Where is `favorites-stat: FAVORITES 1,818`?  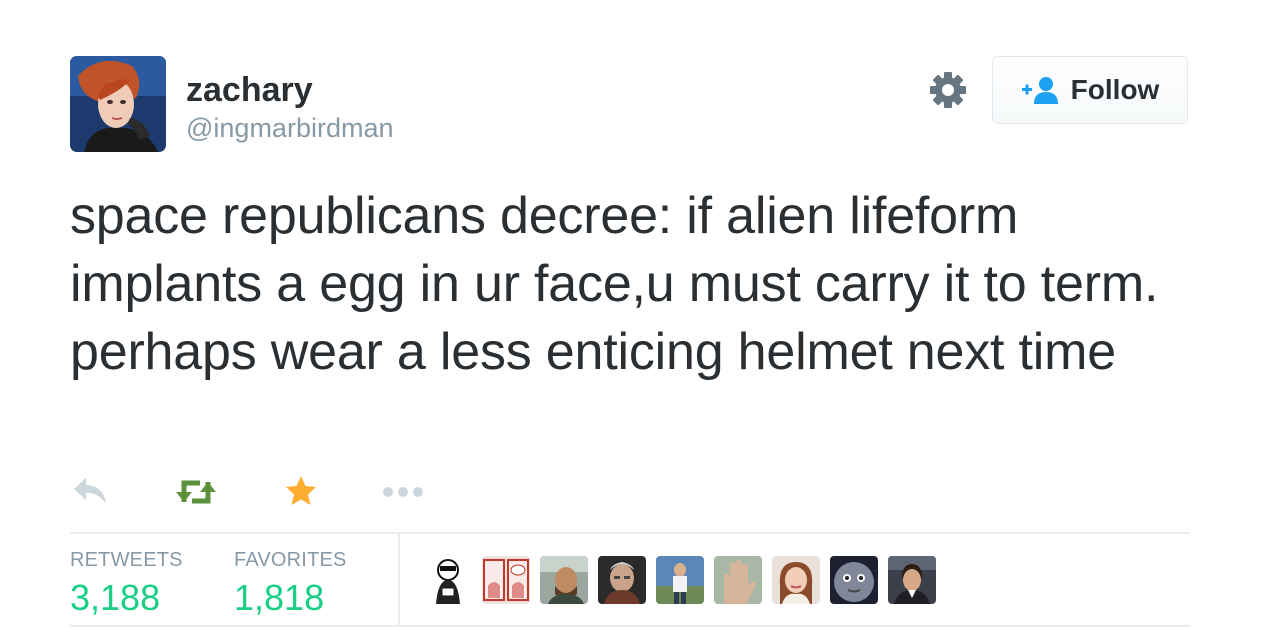
favorites-stat: FAVORITES 1,818 is located at coordinates (290, 584).